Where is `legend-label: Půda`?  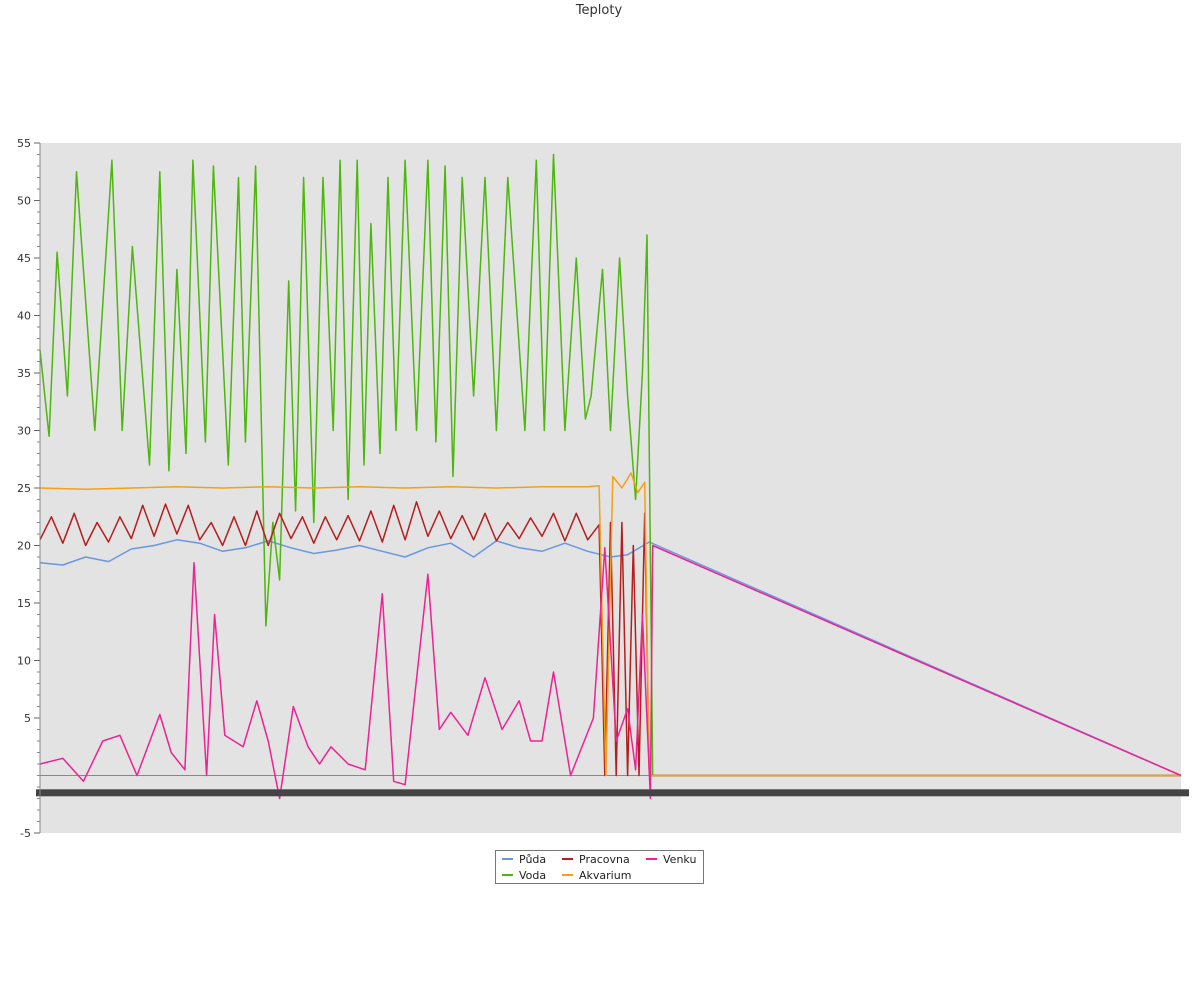
legend-label: Půda is located at coordinates (533, 859).